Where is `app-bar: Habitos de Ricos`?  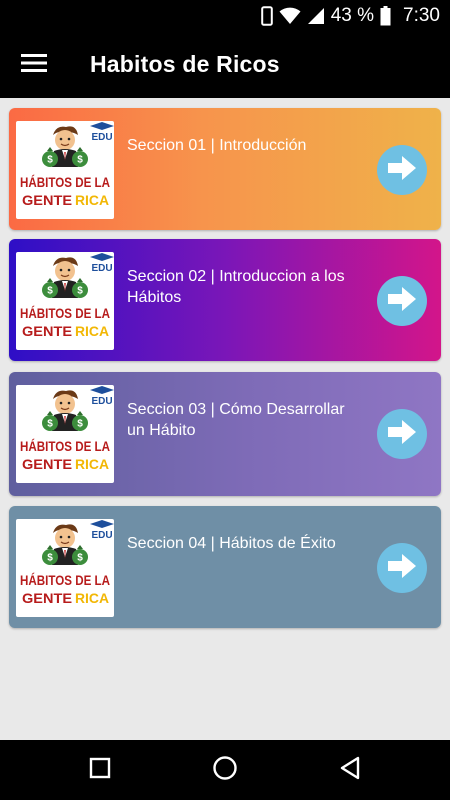 app-bar: Habitos de Ricos is located at coordinates (225, 65).